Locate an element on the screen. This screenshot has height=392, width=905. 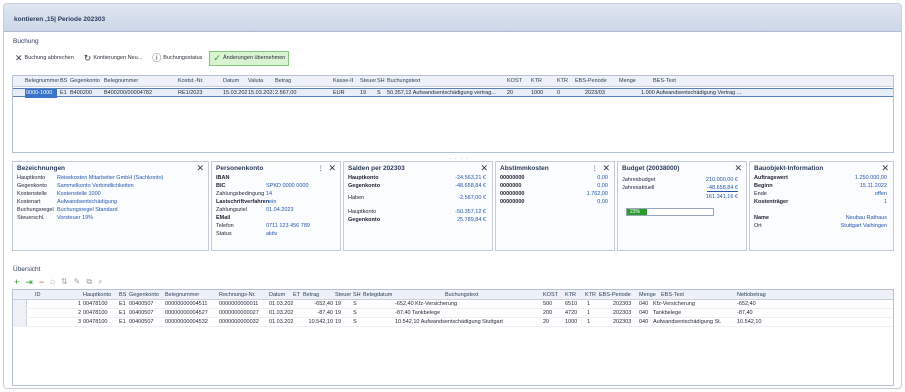
table-cell: 4720 is located at coordinates (574, 313).